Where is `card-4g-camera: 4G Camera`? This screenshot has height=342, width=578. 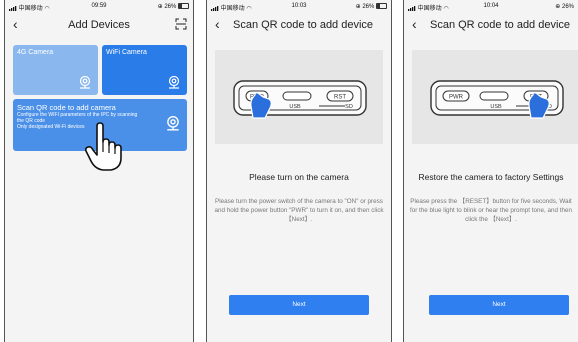 card-4g-camera: 4G Camera is located at coordinates (55, 70).